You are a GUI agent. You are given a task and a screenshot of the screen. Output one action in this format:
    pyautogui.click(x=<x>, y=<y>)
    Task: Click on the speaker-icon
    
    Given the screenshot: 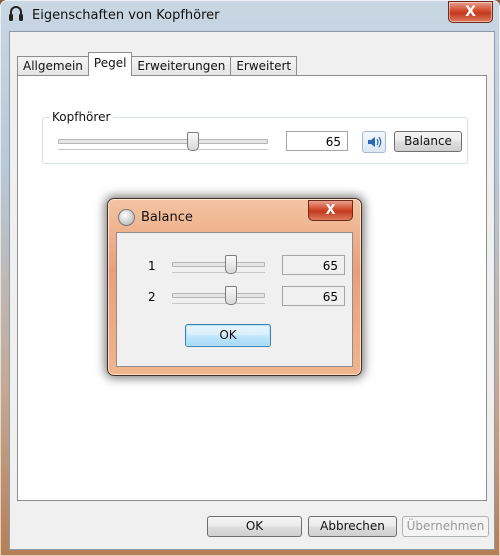 What is the action you would take?
    pyautogui.click(x=374, y=145)
    